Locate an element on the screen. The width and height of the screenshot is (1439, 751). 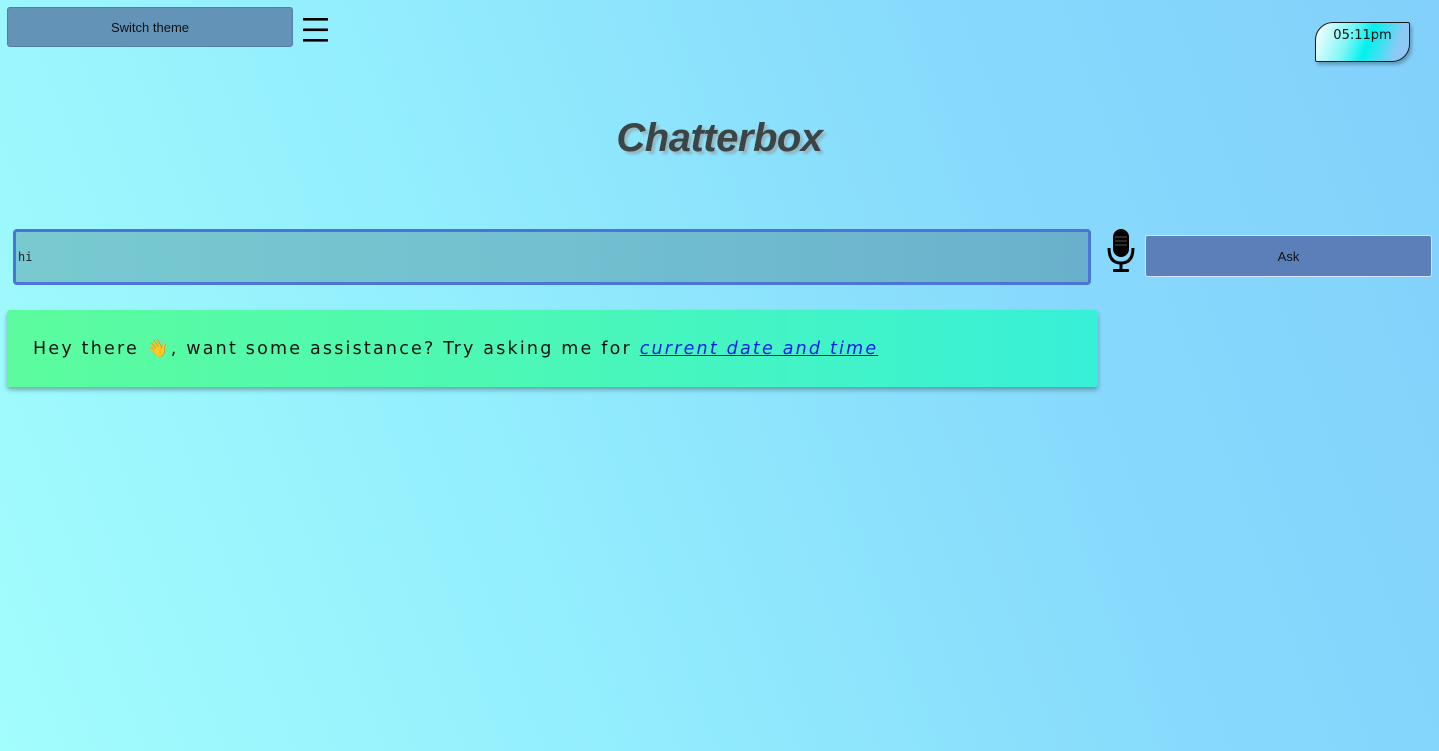
ask-button: Ask is located at coordinates (1288, 256).